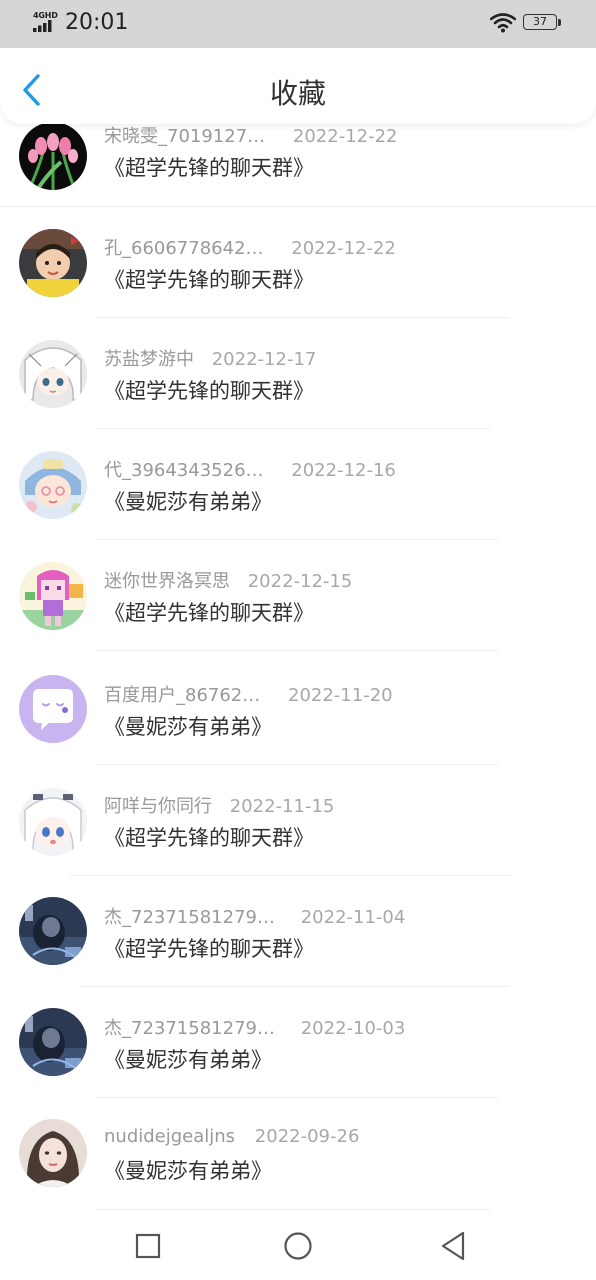 This screenshot has height=1280, width=596. I want to click on item-meta: 宋晓雯_7019127… 2022-12-22, so click(251, 135).